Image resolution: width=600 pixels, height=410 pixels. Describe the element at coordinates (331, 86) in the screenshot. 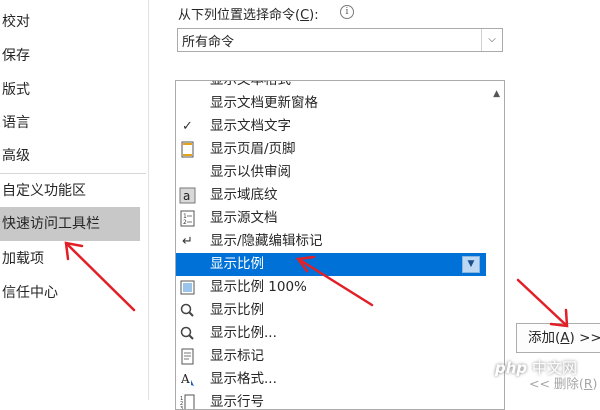

I see `list-item: 显示文本格式` at that location.